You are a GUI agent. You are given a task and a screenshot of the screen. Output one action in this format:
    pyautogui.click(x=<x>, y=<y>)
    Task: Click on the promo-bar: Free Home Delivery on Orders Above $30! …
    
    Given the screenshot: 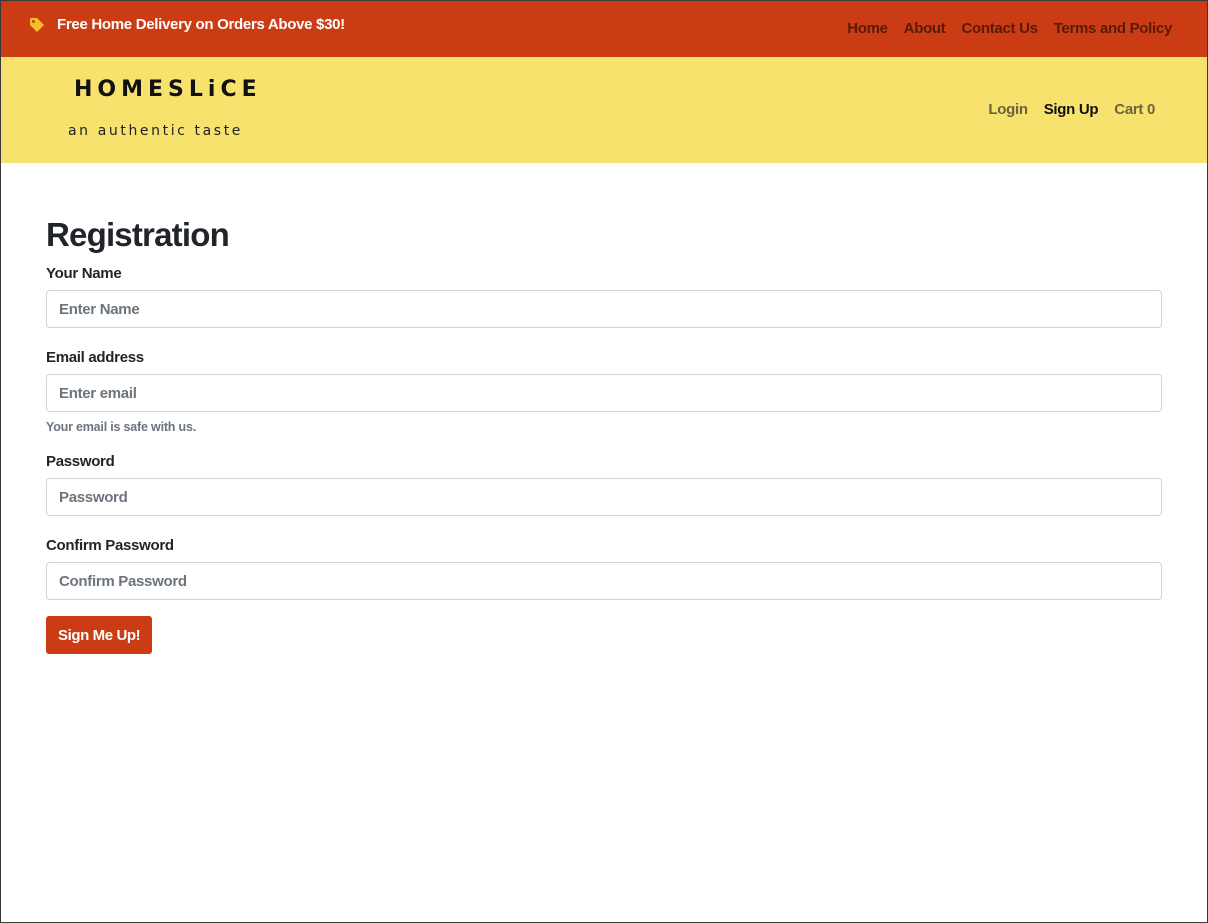 What is the action you would take?
    pyautogui.click(x=604, y=29)
    